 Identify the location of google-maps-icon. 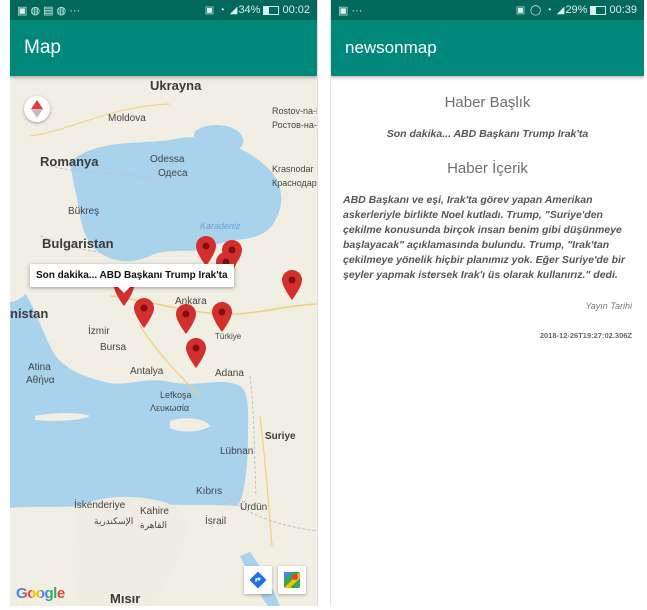
(292, 580).